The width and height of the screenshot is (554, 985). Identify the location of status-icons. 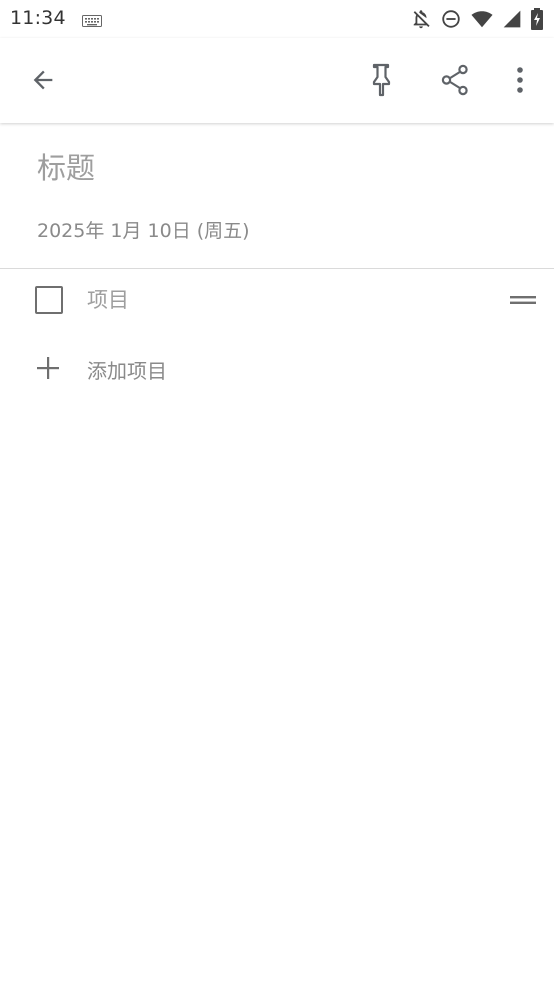
(477, 19).